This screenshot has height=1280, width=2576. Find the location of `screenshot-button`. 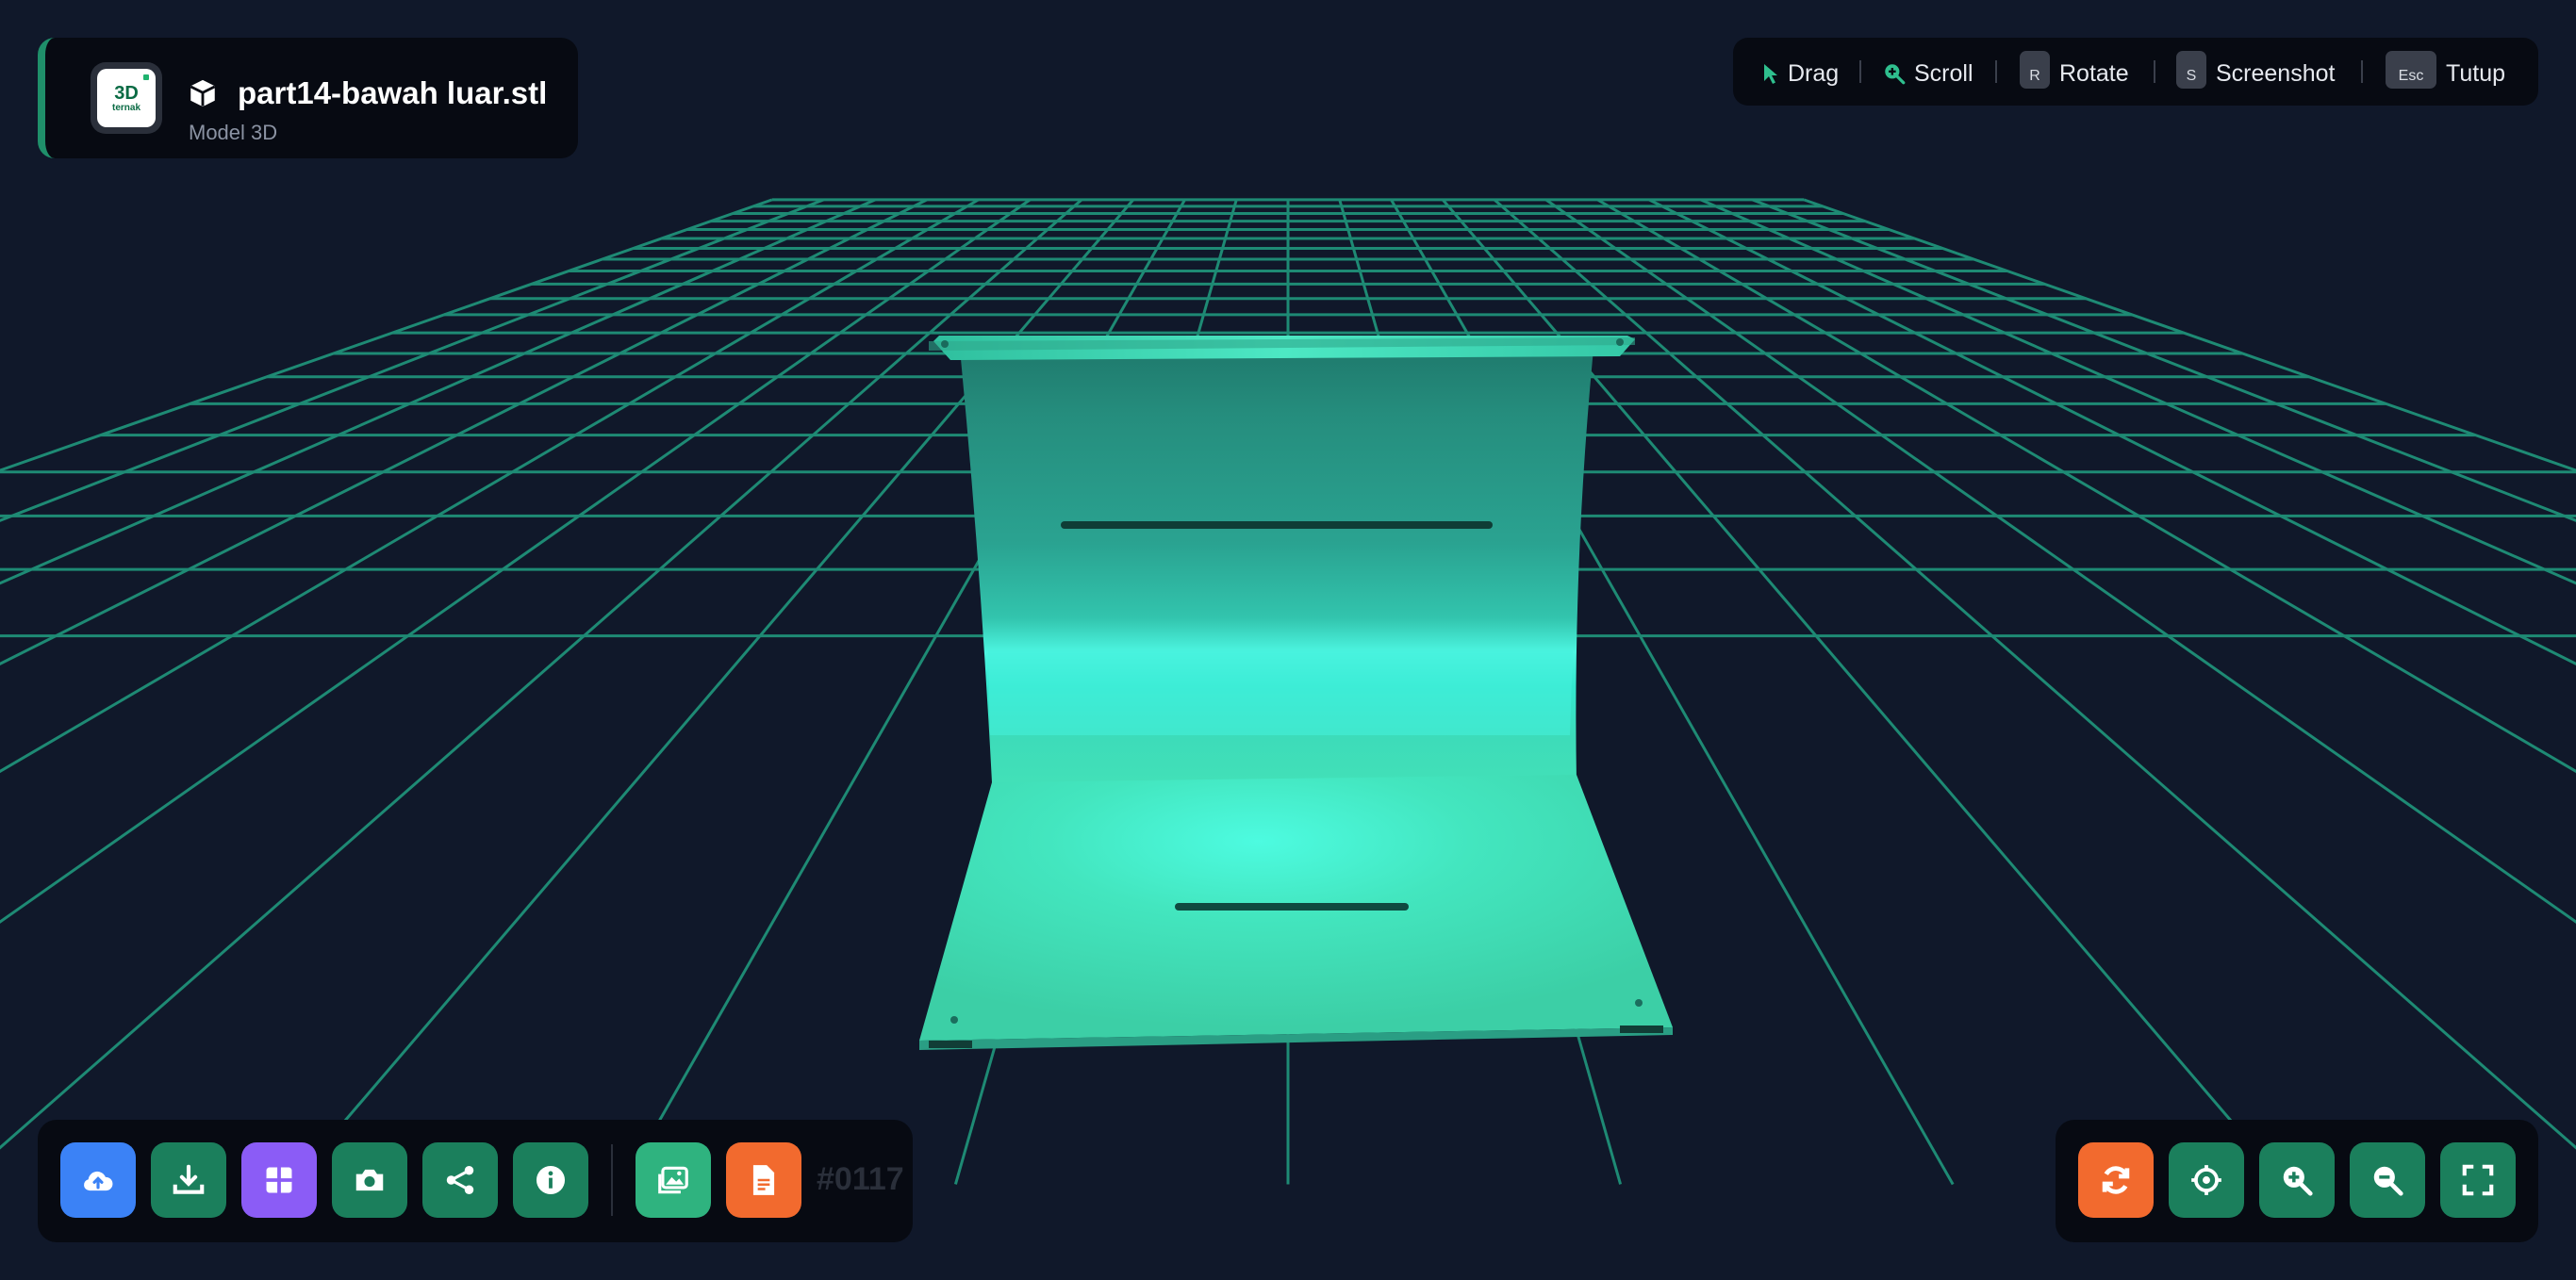

screenshot-button is located at coordinates (369, 1180).